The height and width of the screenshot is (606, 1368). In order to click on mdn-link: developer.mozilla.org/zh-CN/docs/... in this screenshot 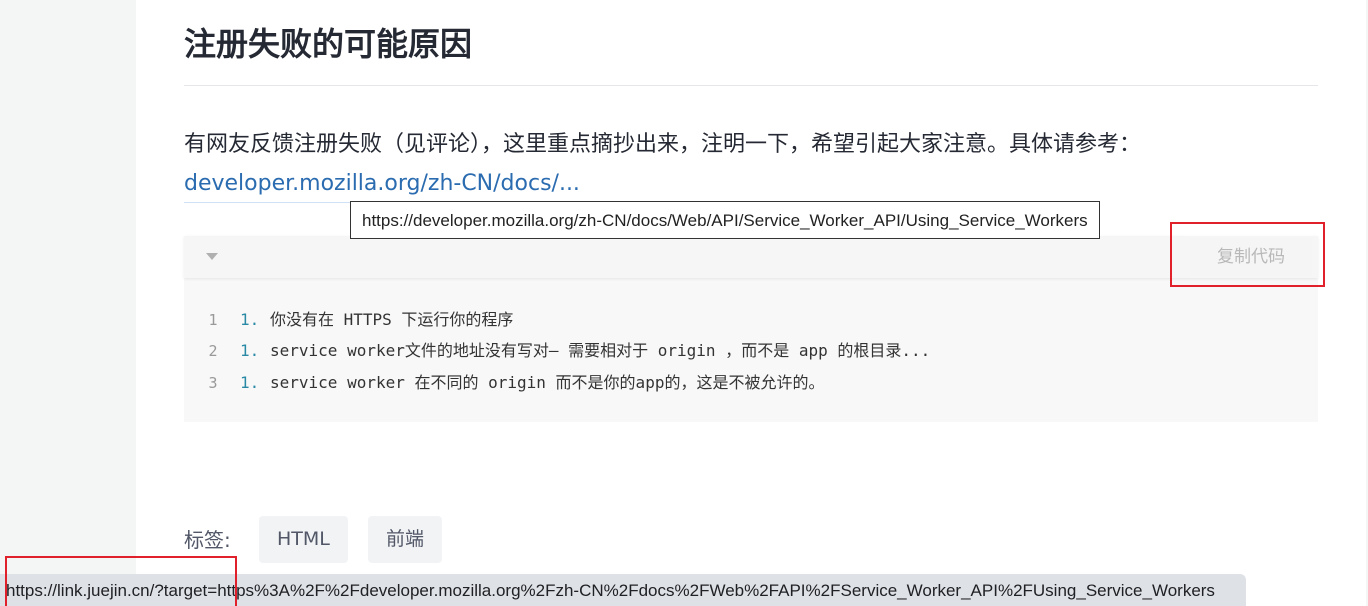, I will do `click(382, 184)`.